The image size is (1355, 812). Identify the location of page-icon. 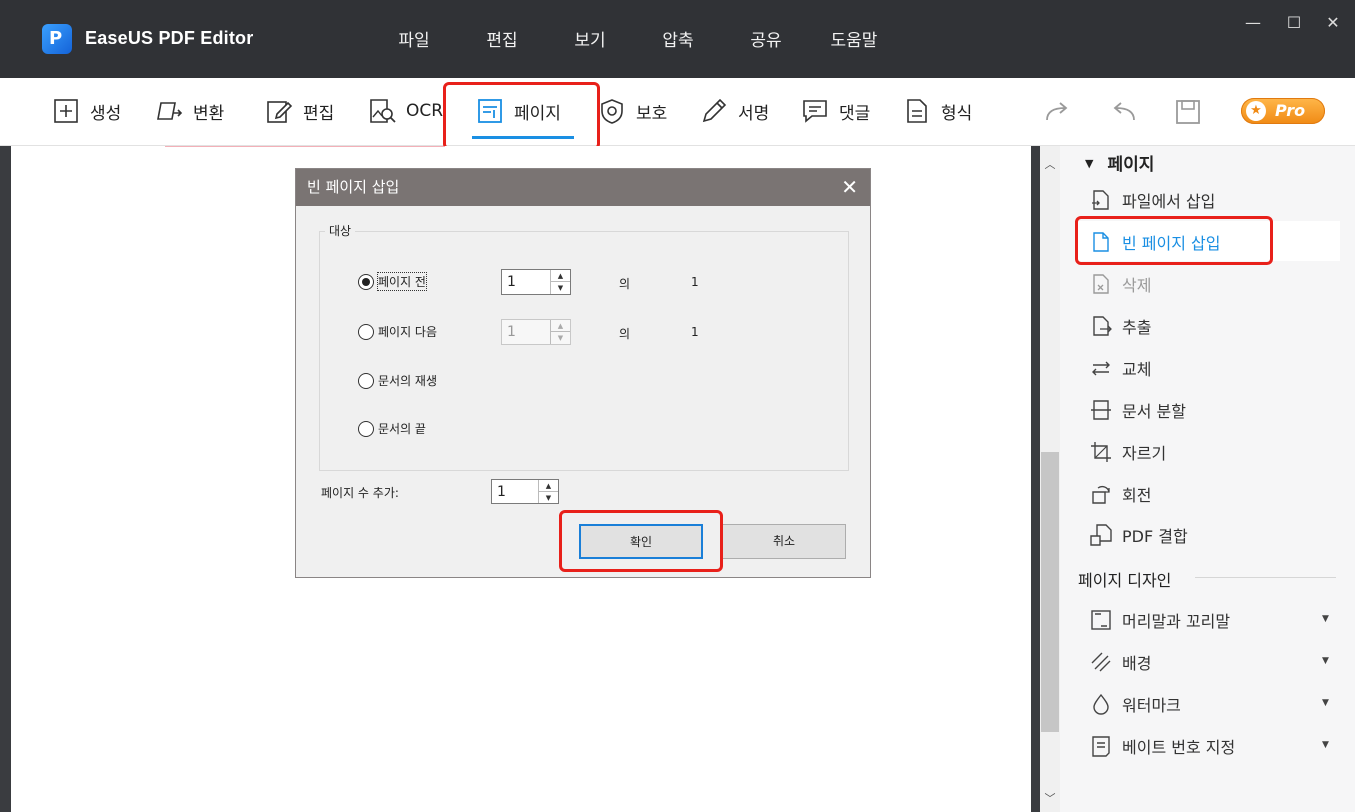
(490, 111).